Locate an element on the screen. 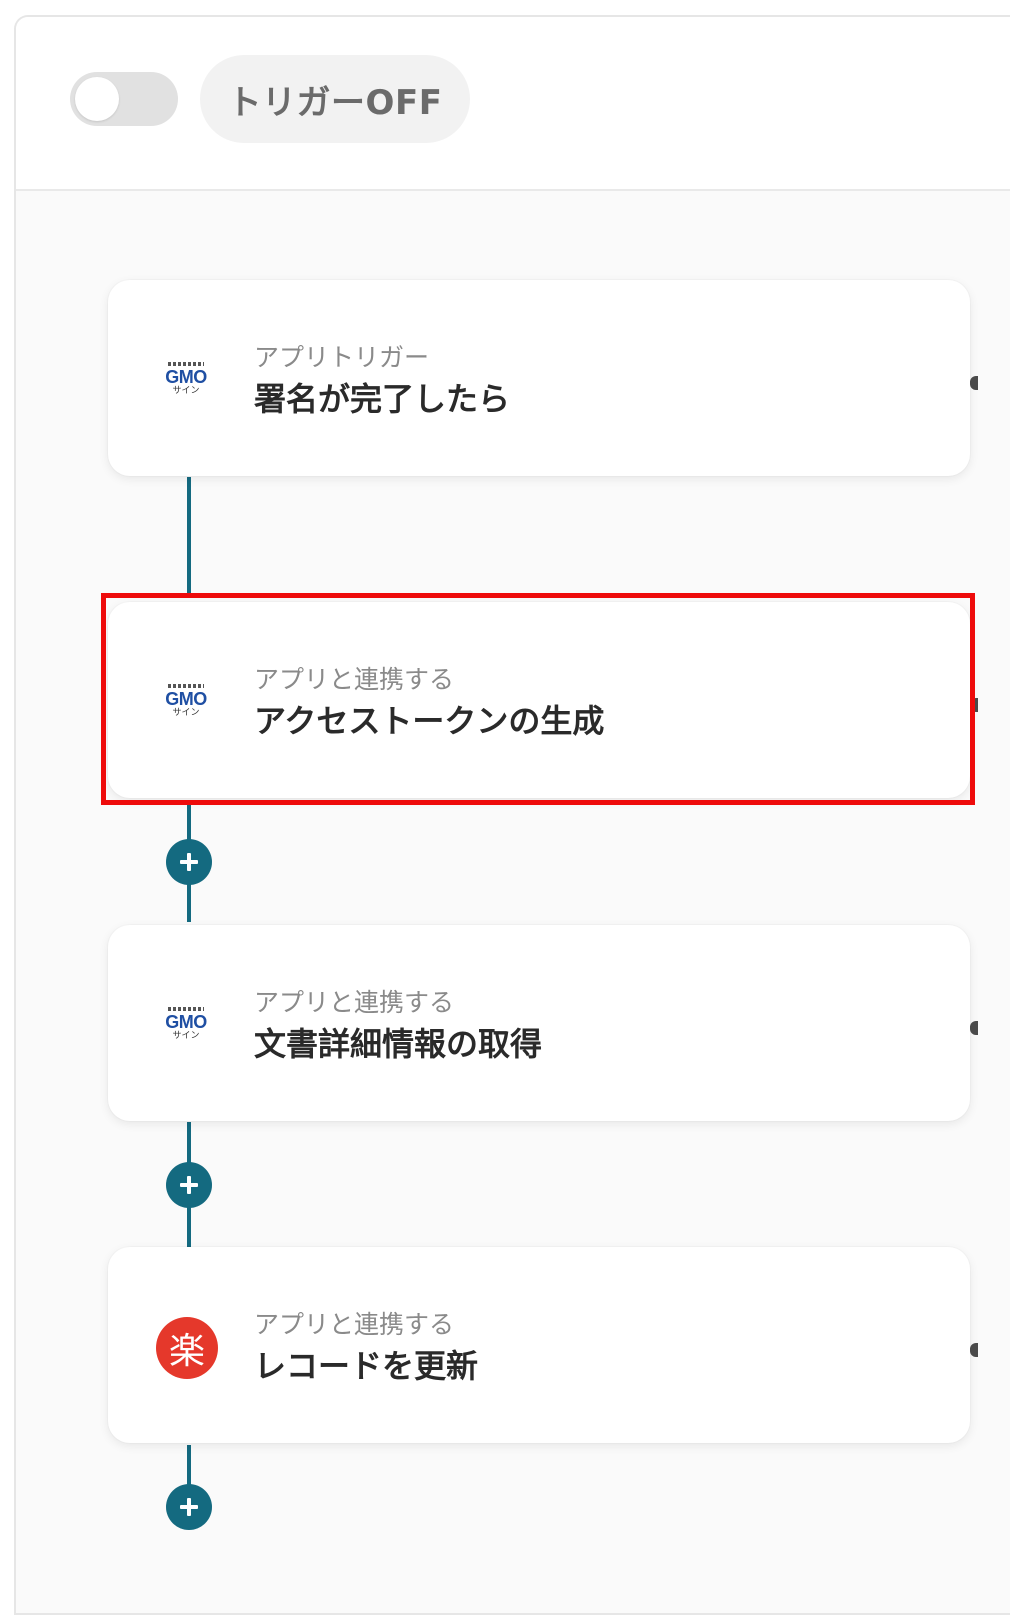 The width and height of the screenshot is (1010, 1615). workflow-header: トリガーOFF is located at coordinates (513, 104).